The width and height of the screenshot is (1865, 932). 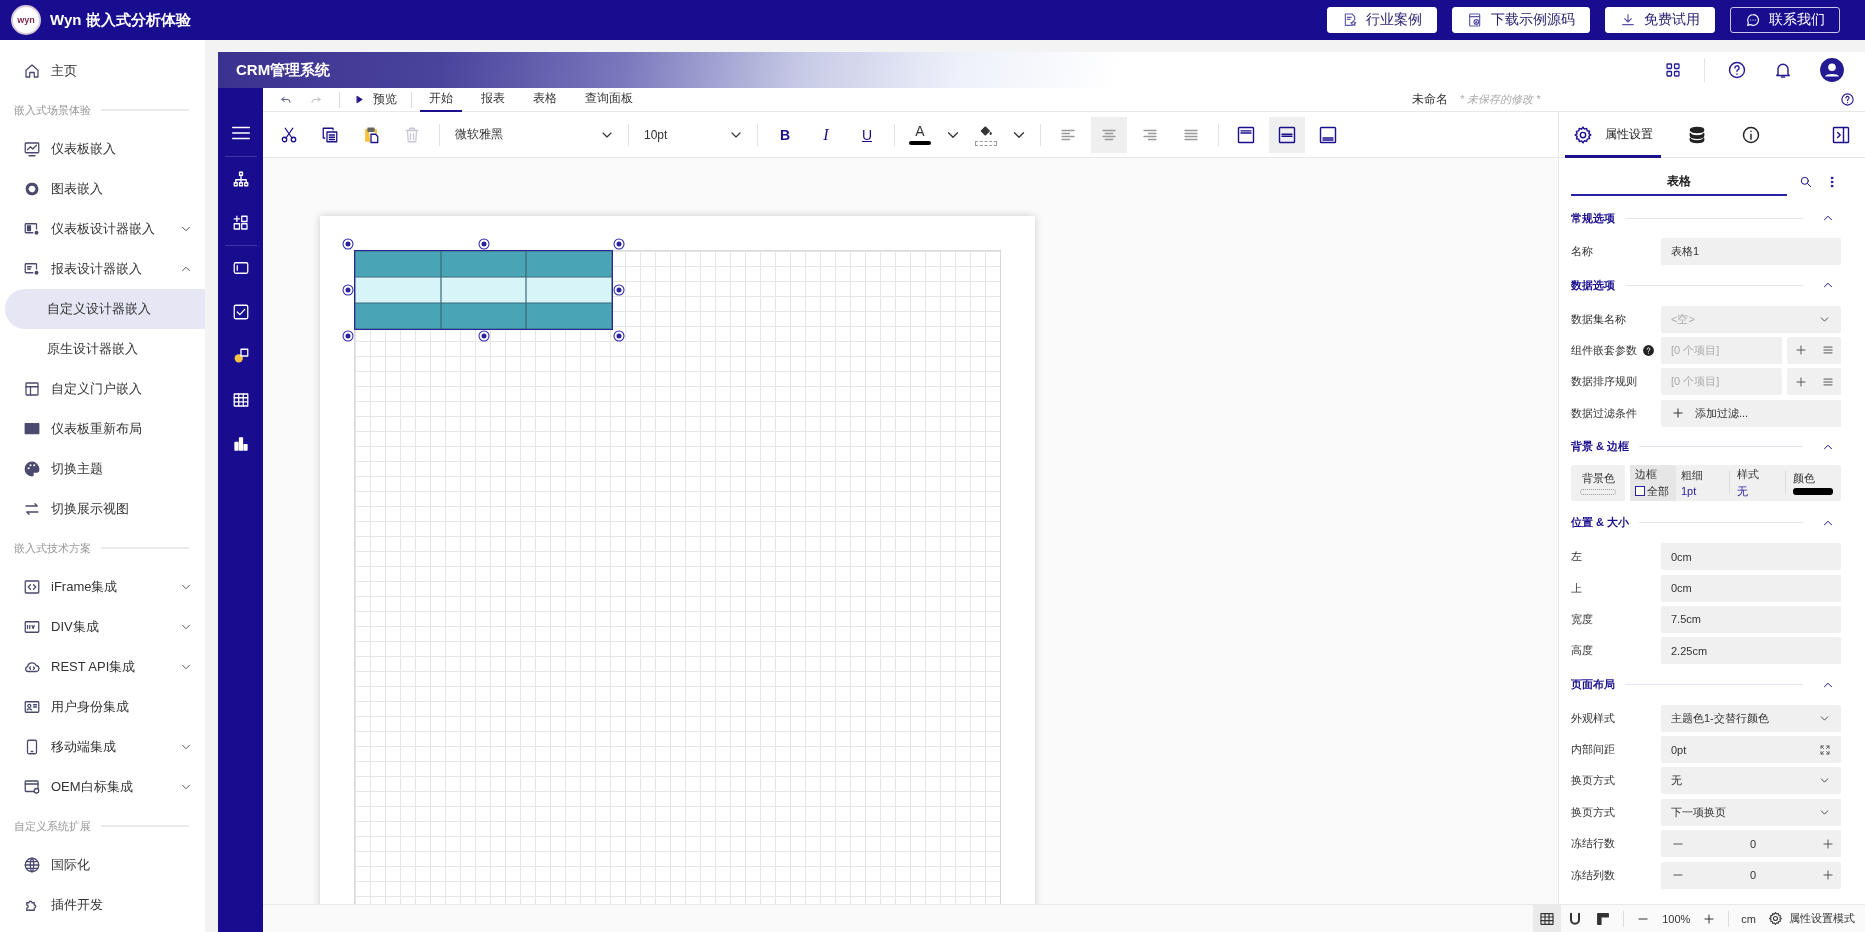 What do you see at coordinates (32, 509) in the screenshot?
I see `swap-arrows-icon` at bounding box center [32, 509].